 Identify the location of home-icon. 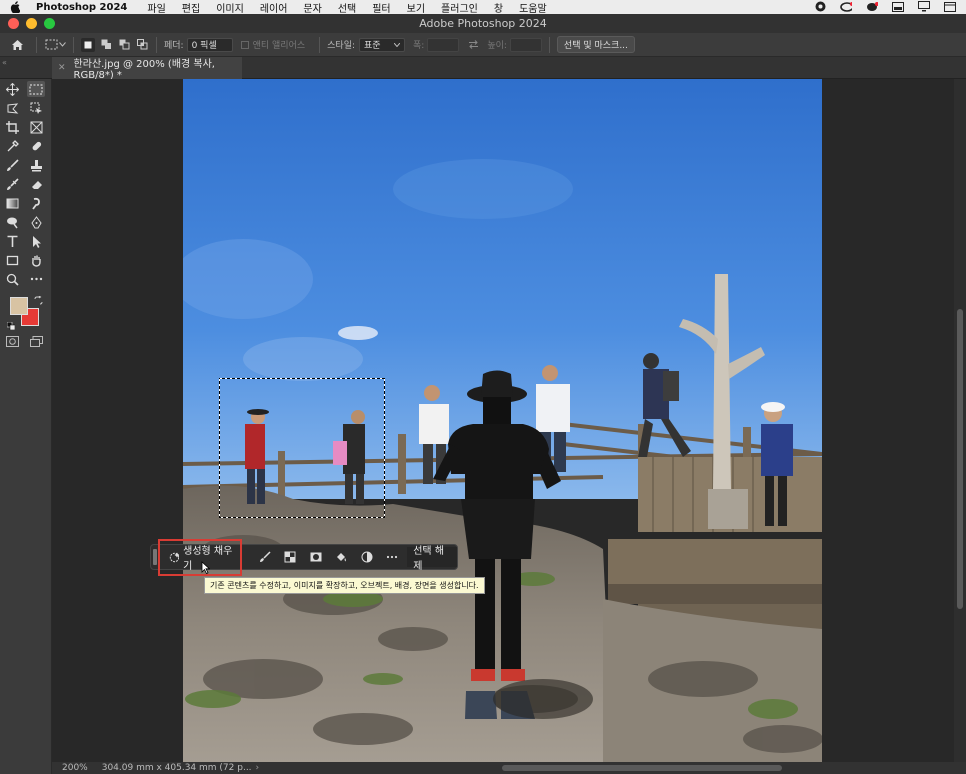
(17, 45).